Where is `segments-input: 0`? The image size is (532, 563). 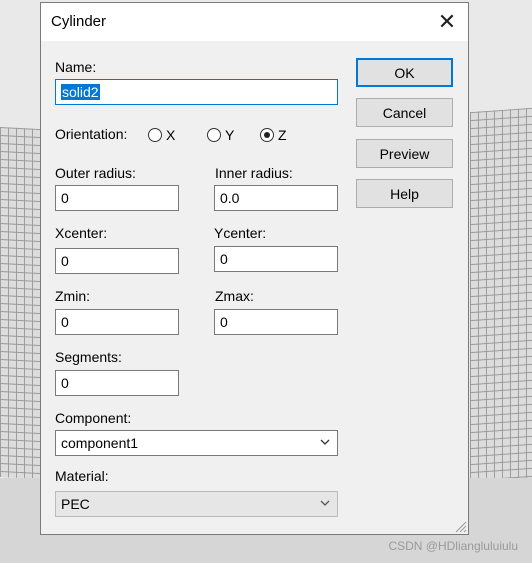
segments-input: 0 is located at coordinates (117, 383).